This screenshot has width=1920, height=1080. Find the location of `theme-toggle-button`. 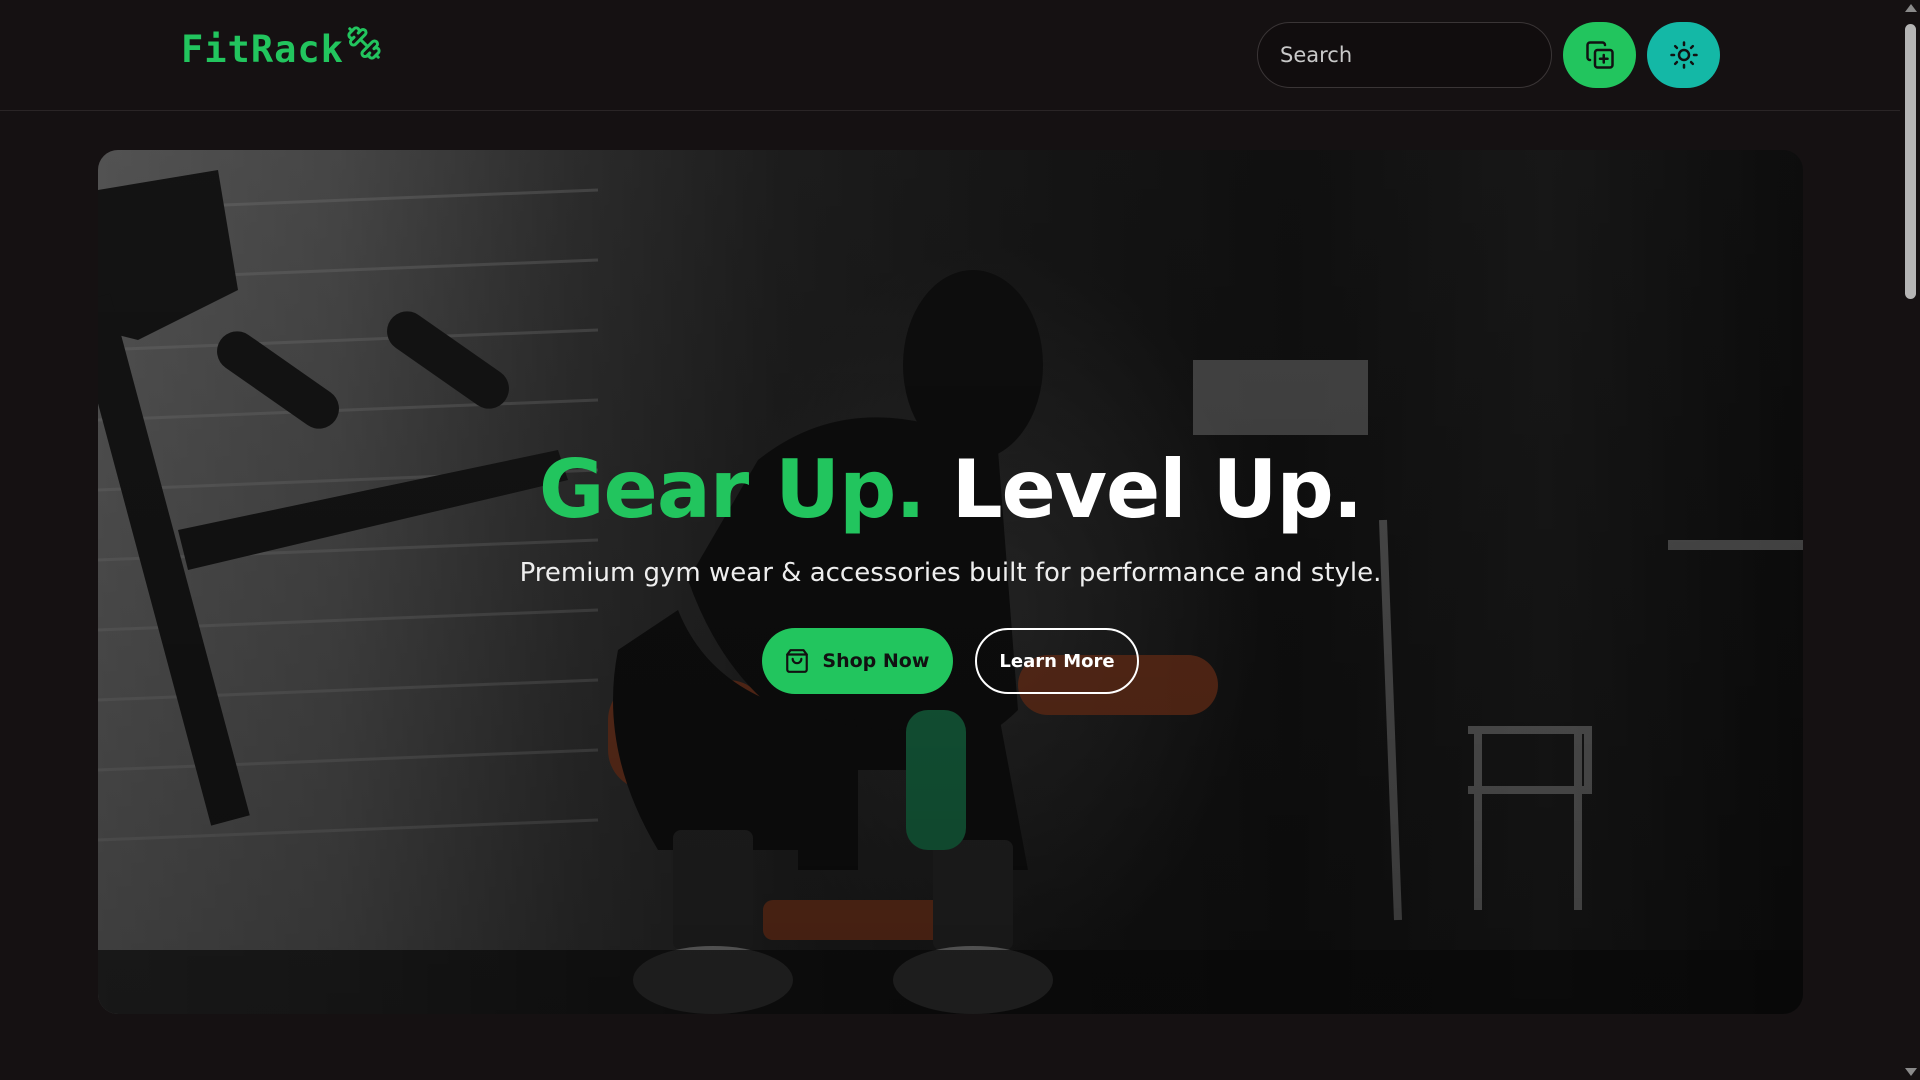

theme-toggle-button is located at coordinates (1683, 55).